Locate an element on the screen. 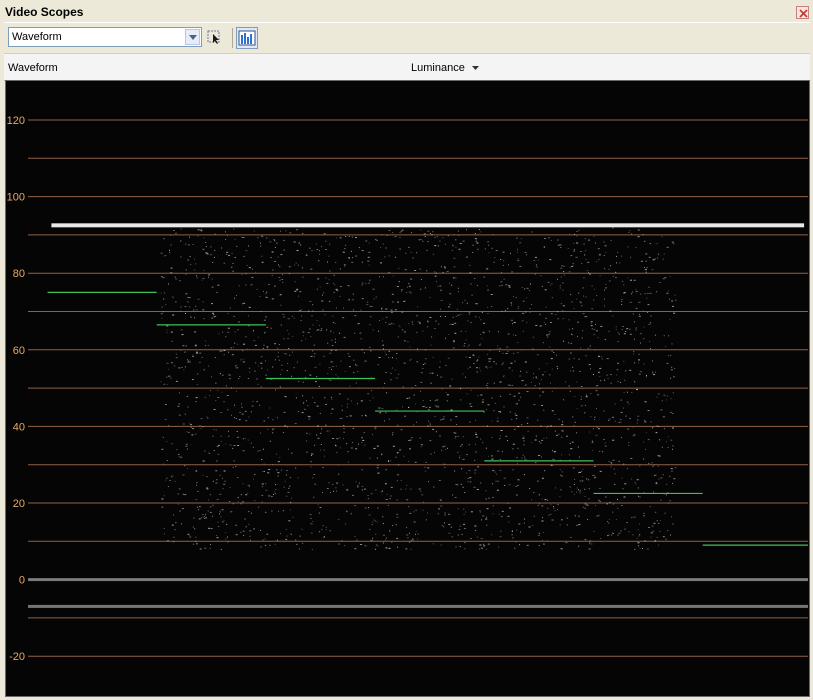 This screenshot has height=700, width=813. scope-type-select: Waveform is located at coordinates (105, 37).